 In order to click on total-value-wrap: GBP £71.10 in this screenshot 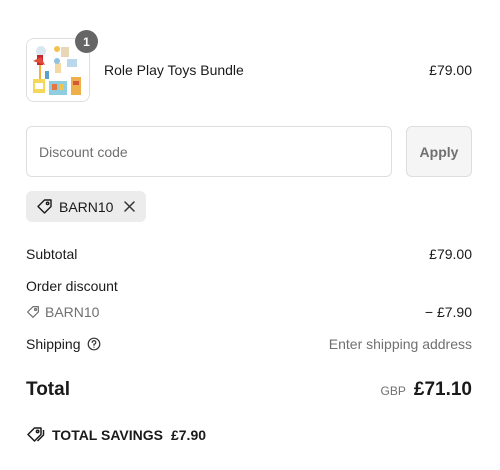, I will do `click(426, 390)`.